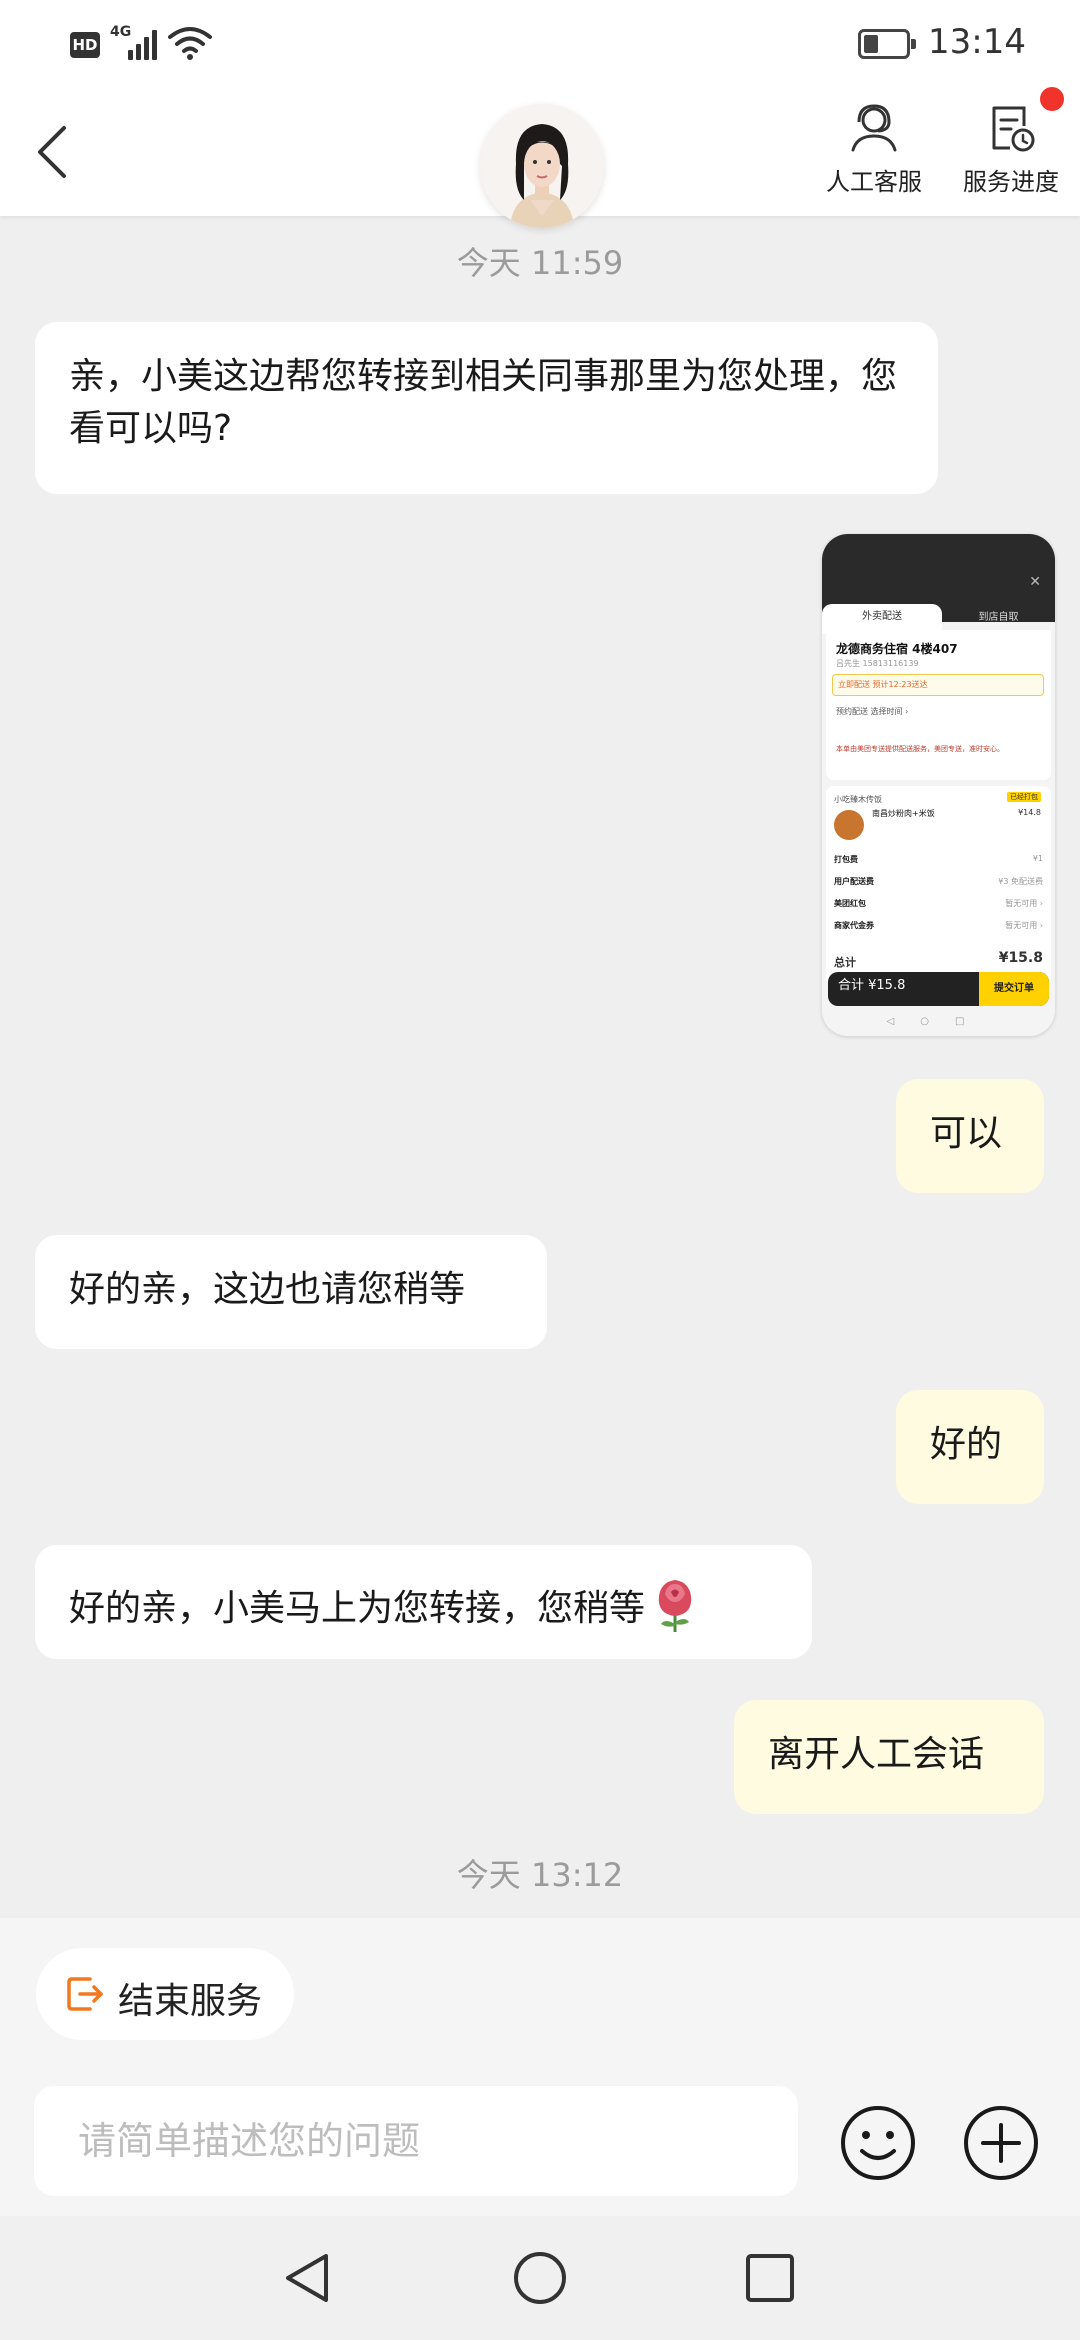 The height and width of the screenshot is (2340, 1080). What do you see at coordinates (920, 749) in the screenshot?
I see `delivery-note: 本单由美团专送提供配送服务，美团专送，准时安心。` at bounding box center [920, 749].